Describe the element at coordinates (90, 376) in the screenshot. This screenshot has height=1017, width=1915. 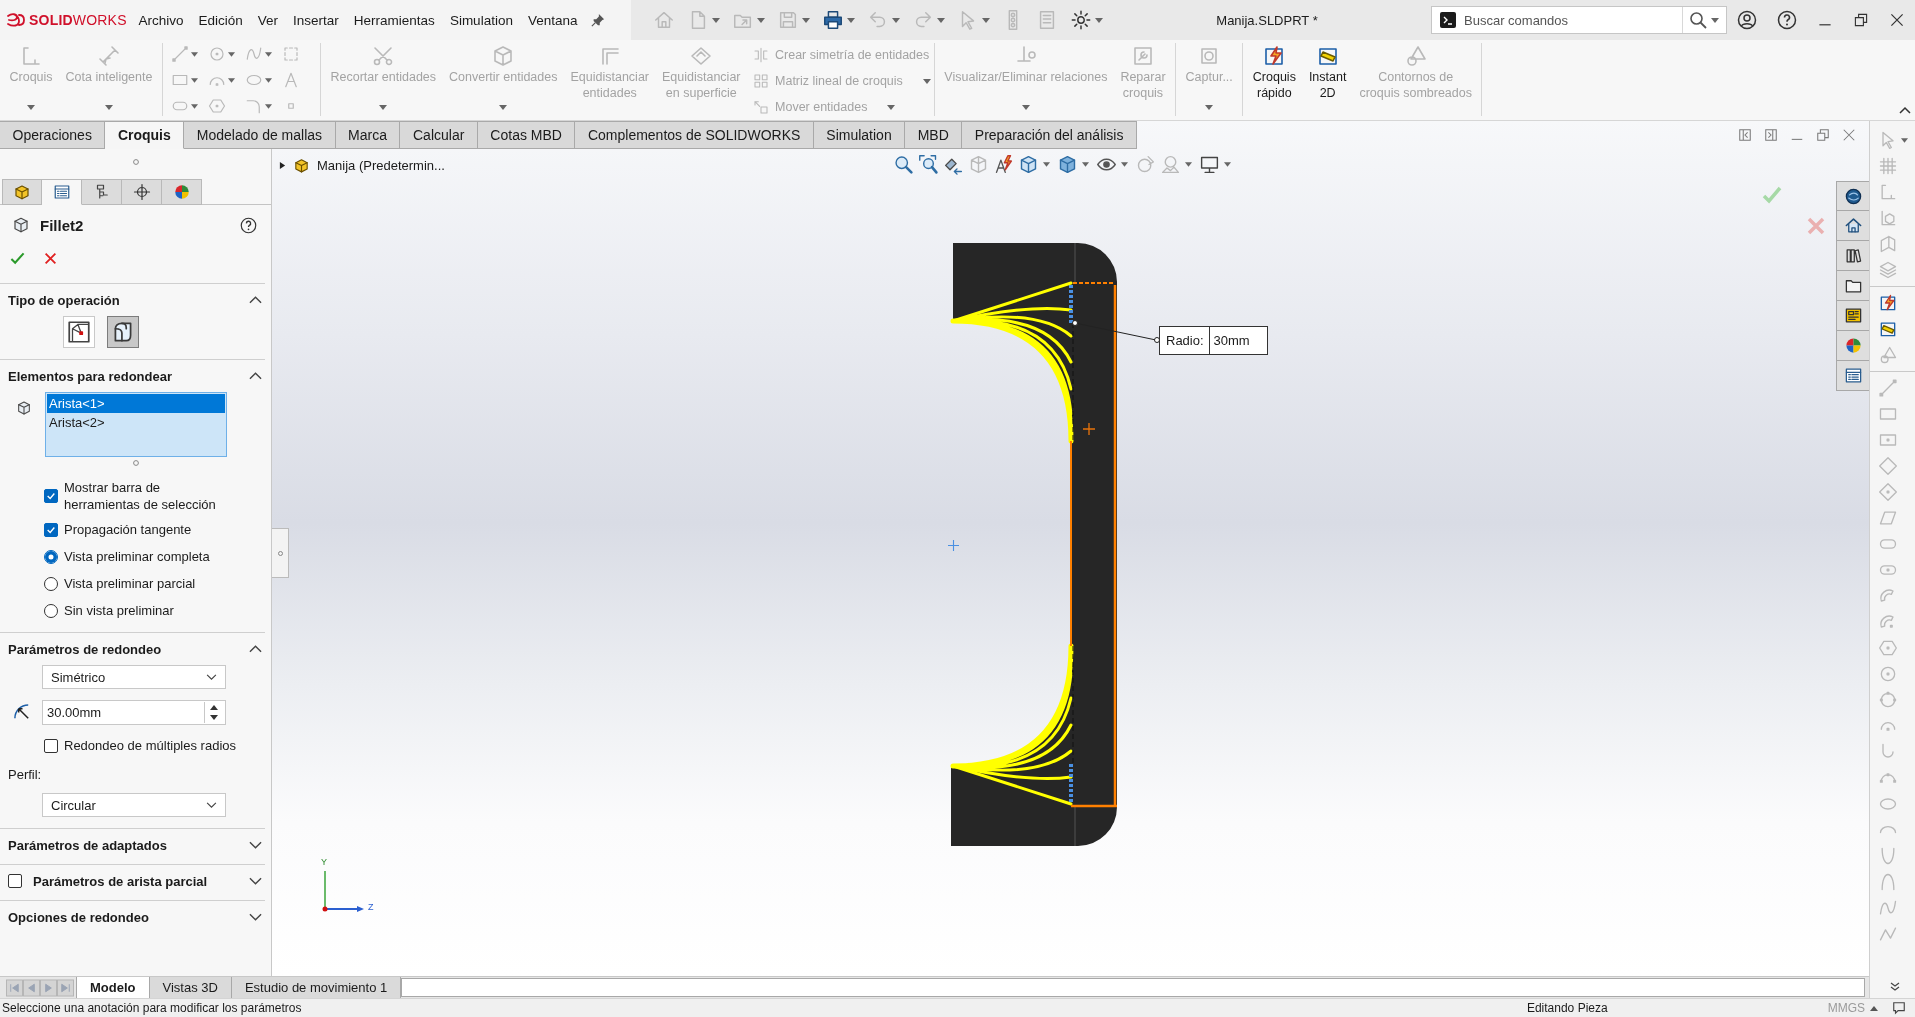
I see `section-title: Elementos para redondear` at that location.